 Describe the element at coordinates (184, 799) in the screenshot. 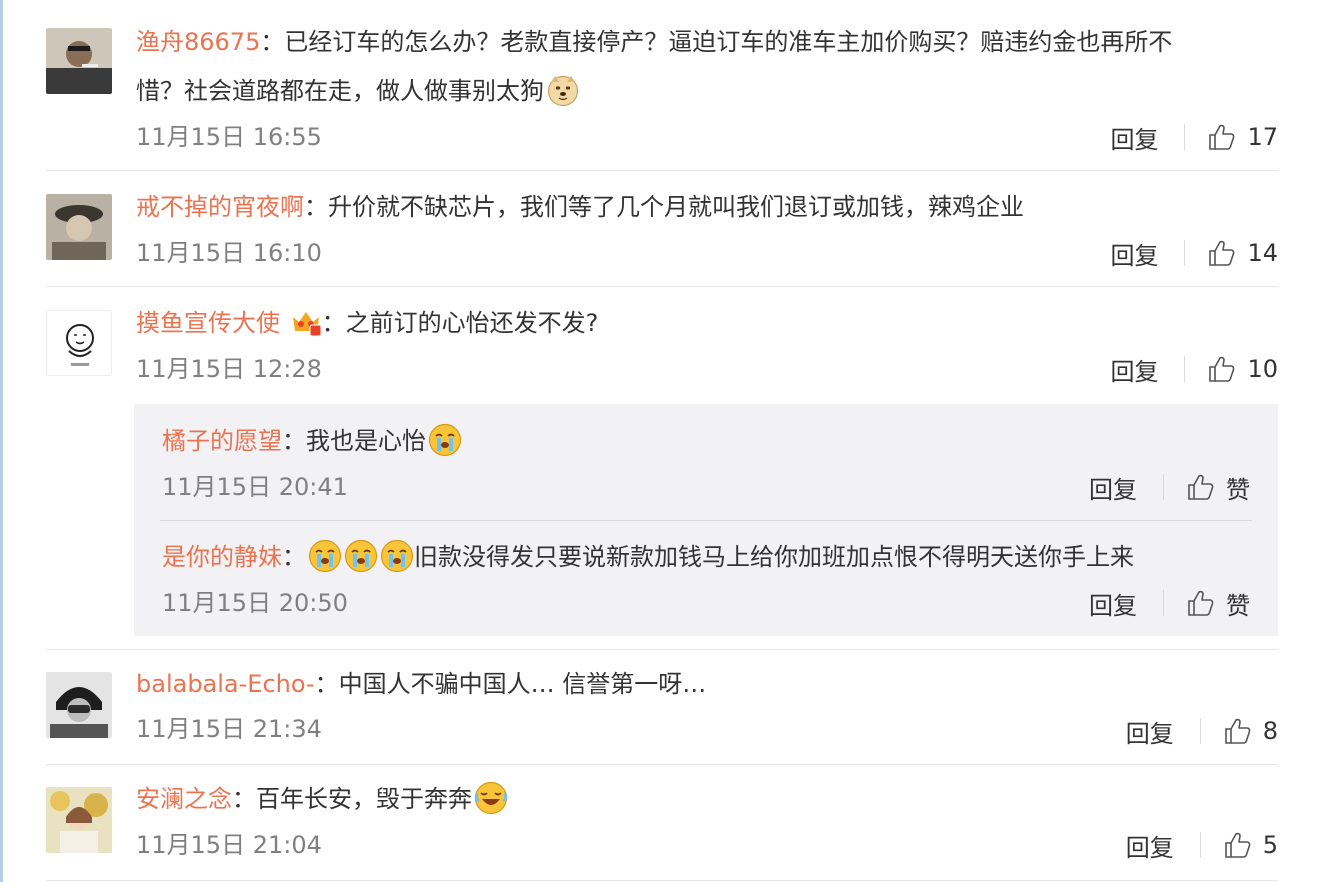

I see `username: 安澜之念` at that location.